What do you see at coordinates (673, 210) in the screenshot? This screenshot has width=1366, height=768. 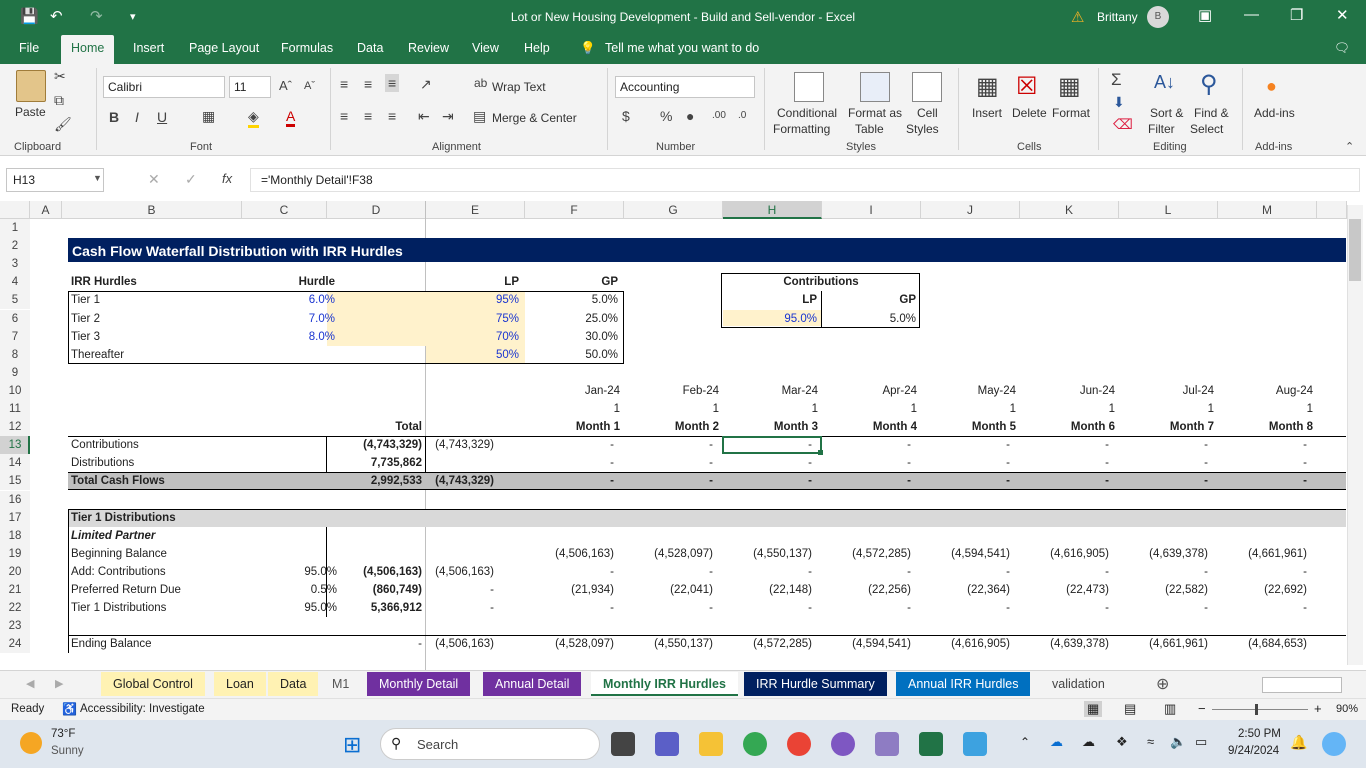 I see `column-header: G` at bounding box center [673, 210].